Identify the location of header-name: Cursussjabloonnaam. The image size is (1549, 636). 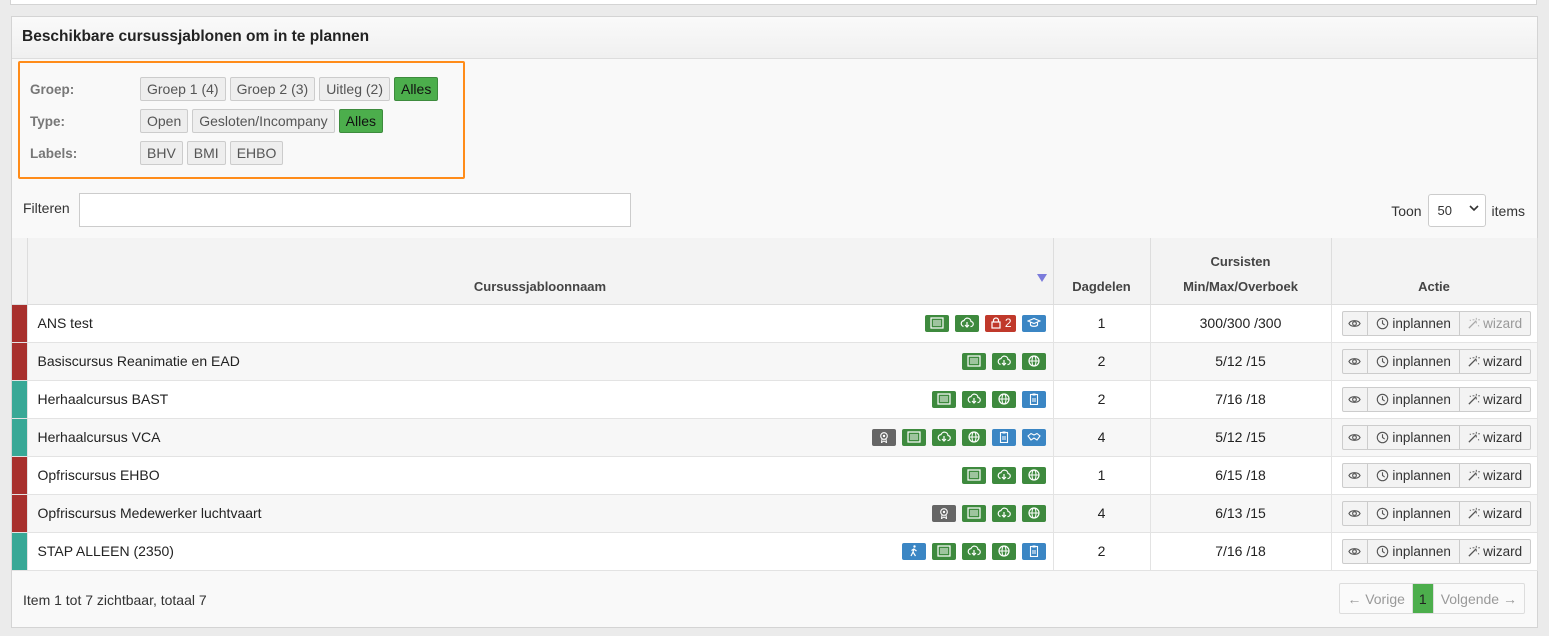
(540, 271).